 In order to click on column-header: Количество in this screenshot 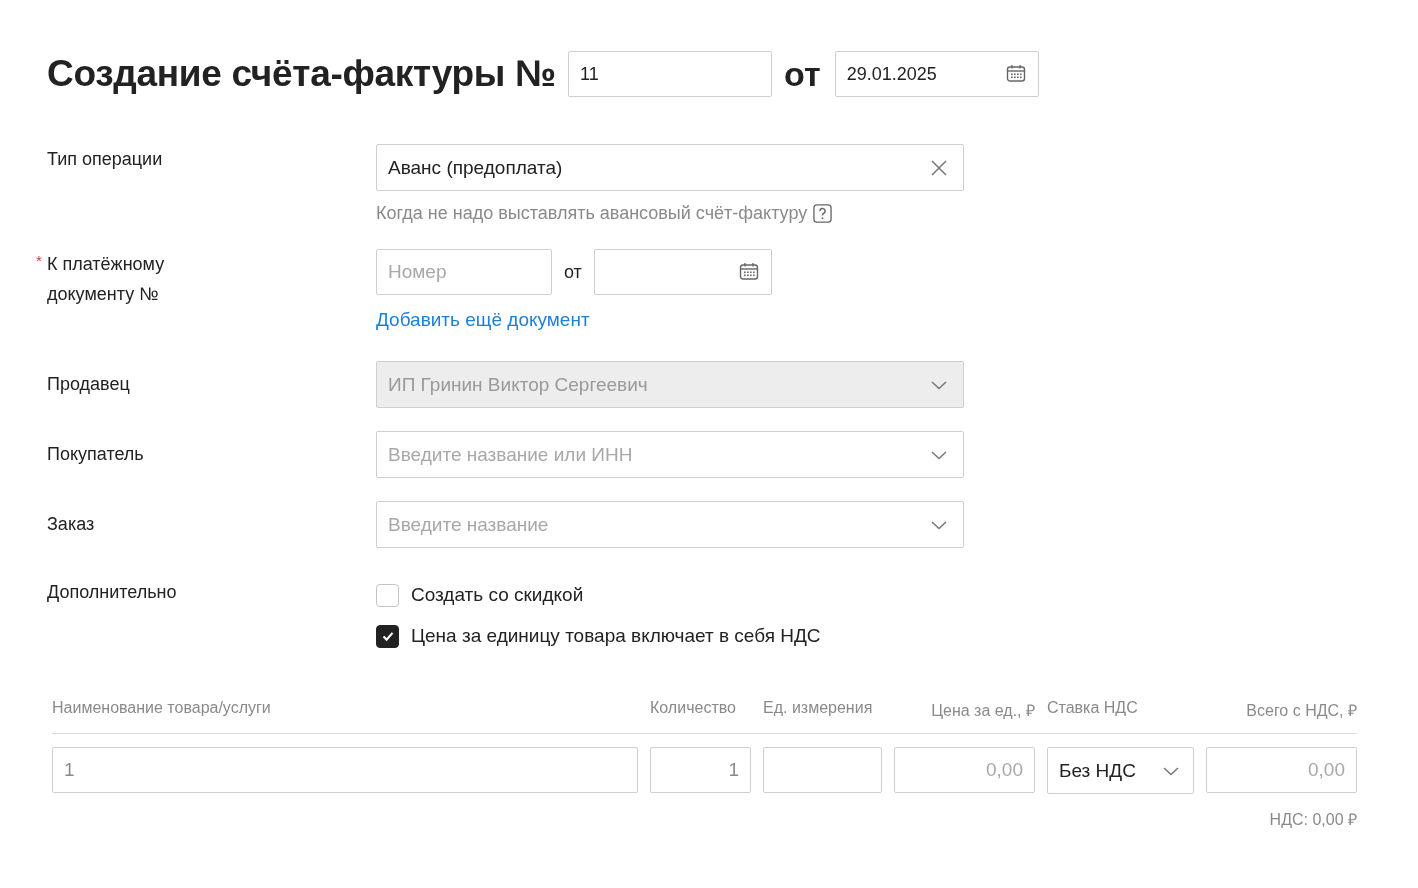, I will do `click(693, 708)`.